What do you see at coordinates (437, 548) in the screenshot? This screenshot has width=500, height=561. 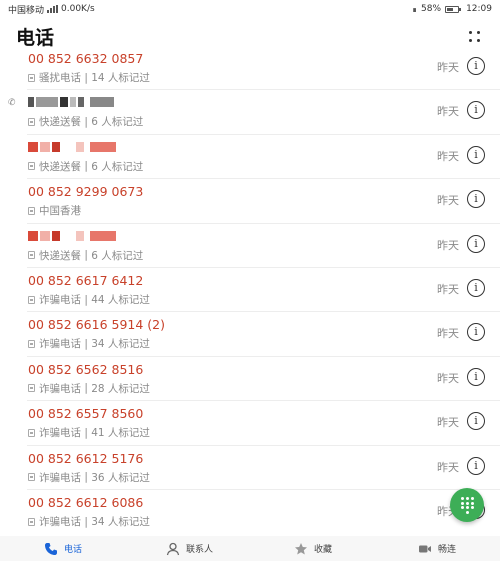 I see `nav-item-meetime: 畅连` at bounding box center [437, 548].